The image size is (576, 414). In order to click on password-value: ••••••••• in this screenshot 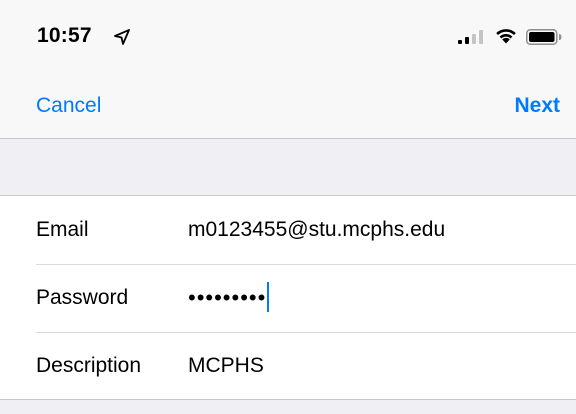, I will do `click(227, 297)`.